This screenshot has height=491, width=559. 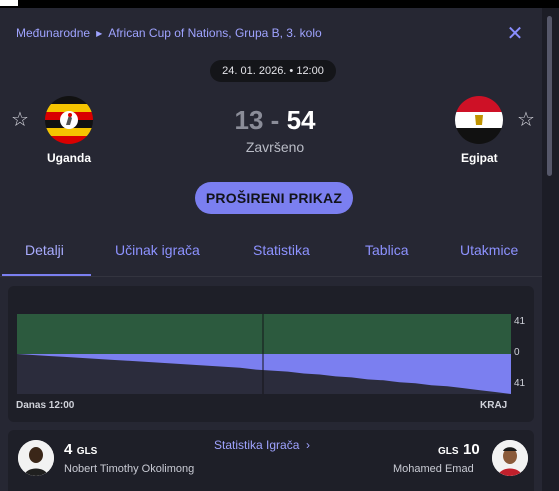 What do you see at coordinates (36, 458) in the screenshot?
I see `home-player-avatar` at bounding box center [36, 458].